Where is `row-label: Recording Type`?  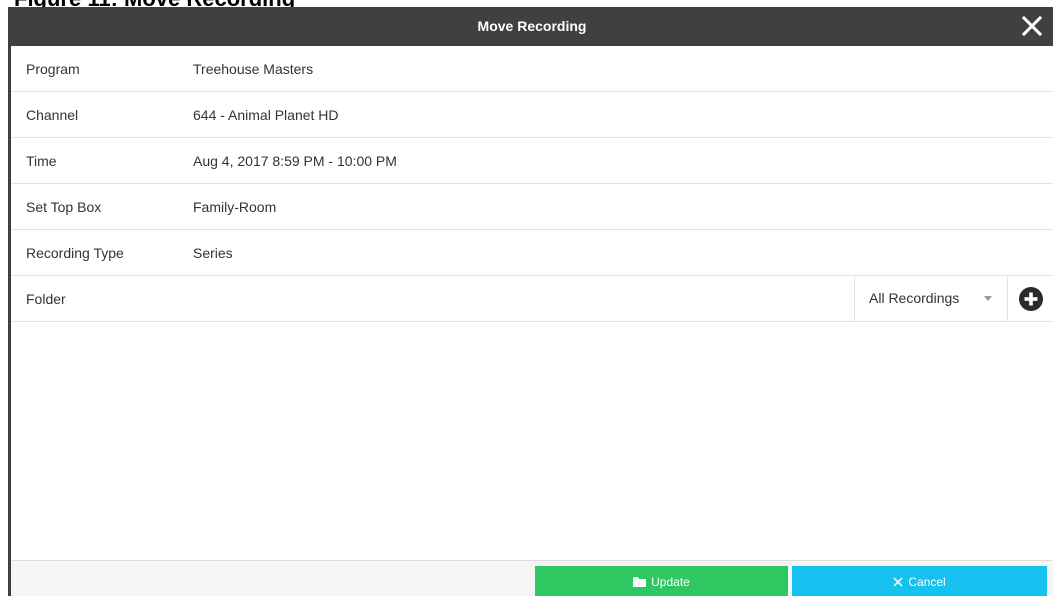
row-label: Recording Type is located at coordinates (75, 253).